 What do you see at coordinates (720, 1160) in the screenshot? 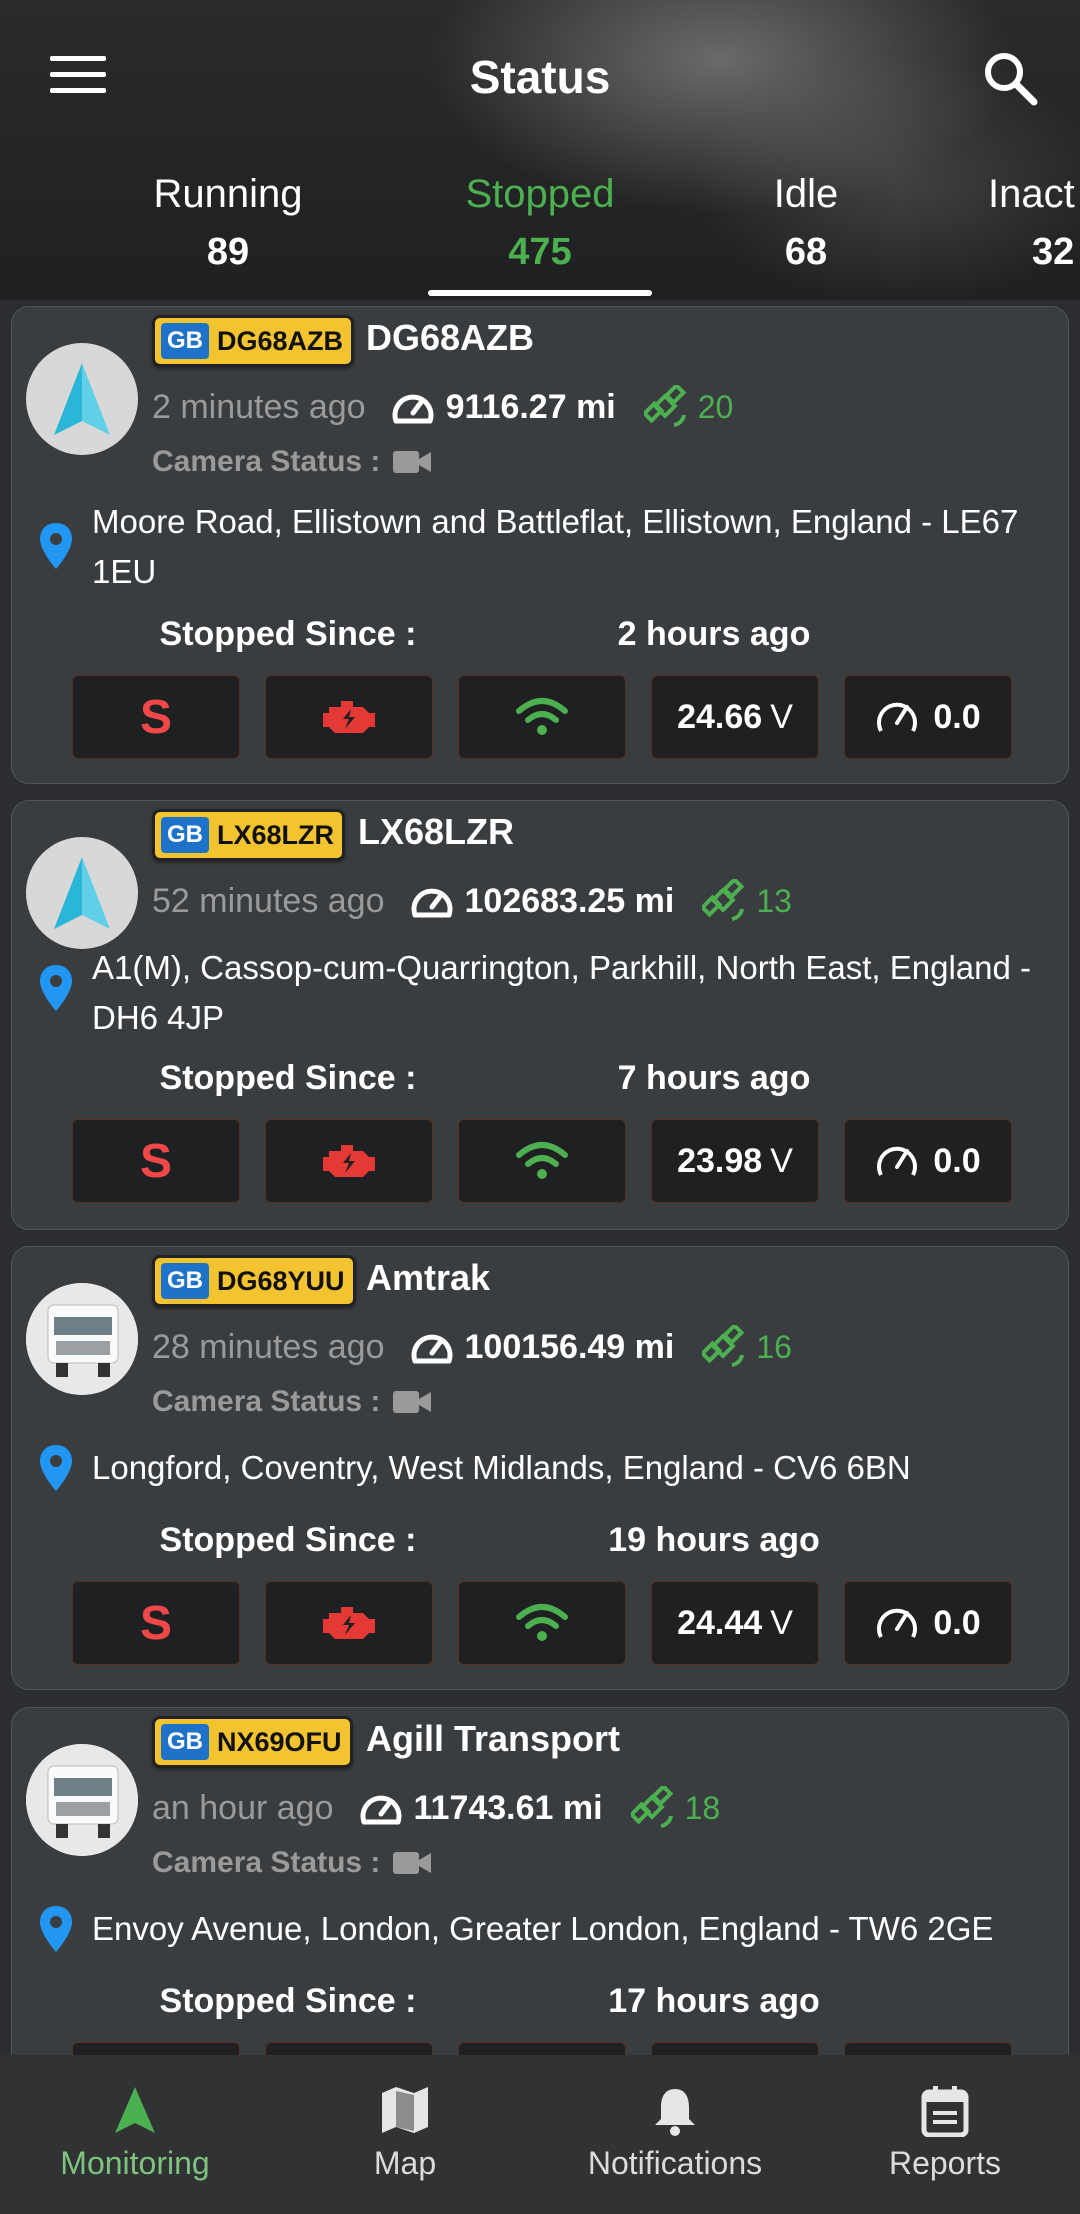
I see `voltage-value: 23.98` at bounding box center [720, 1160].